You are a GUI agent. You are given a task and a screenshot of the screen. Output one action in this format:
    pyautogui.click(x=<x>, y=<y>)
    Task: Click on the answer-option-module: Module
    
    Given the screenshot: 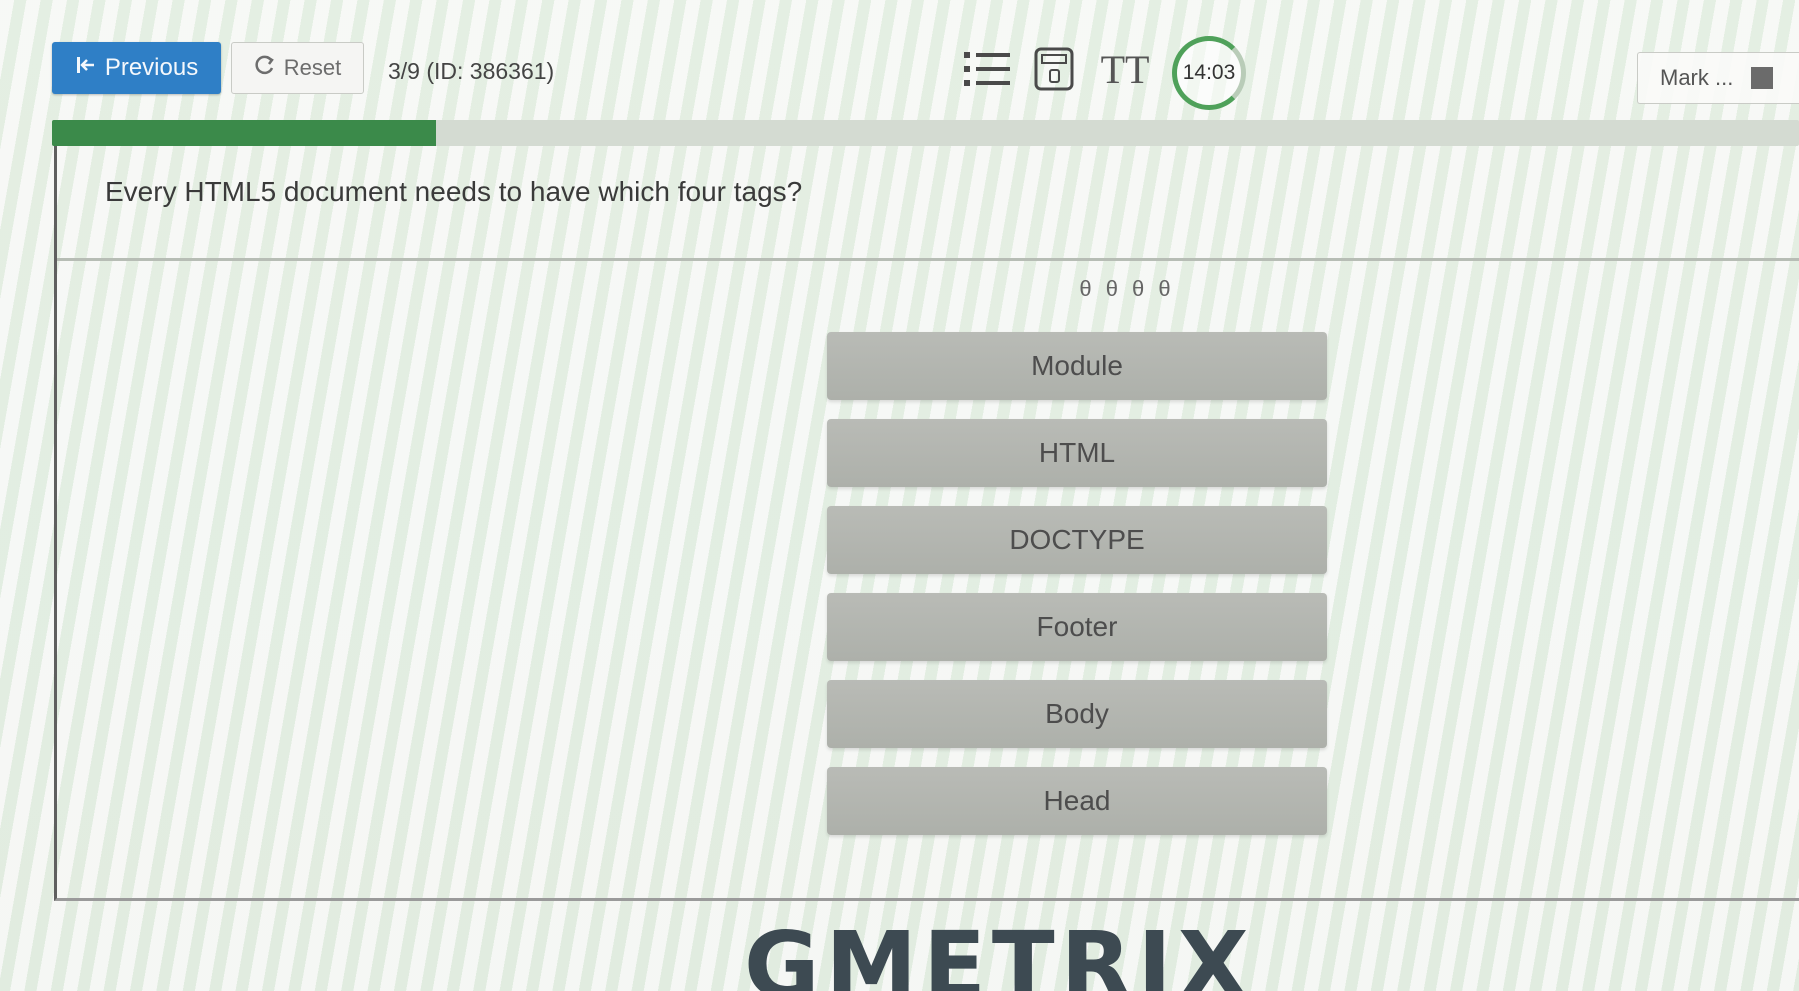 What is the action you would take?
    pyautogui.click(x=1077, y=366)
    